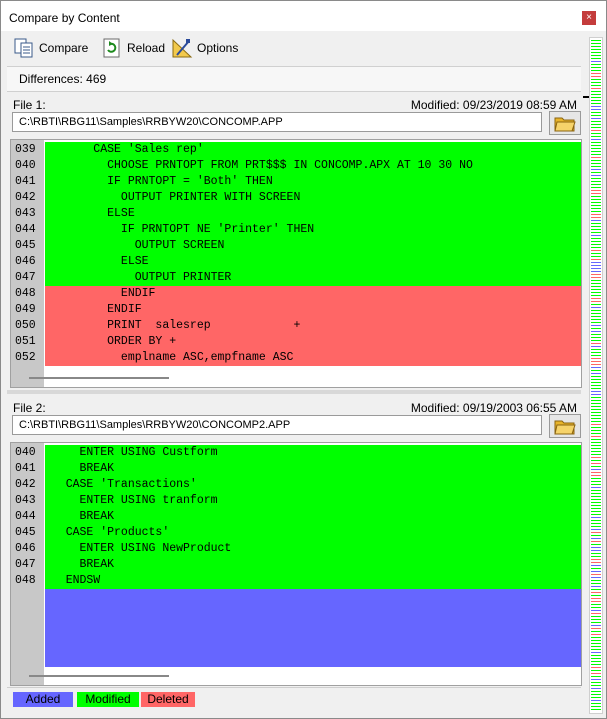  What do you see at coordinates (565, 123) in the screenshot?
I see `file1-browse-button` at bounding box center [565, 123].